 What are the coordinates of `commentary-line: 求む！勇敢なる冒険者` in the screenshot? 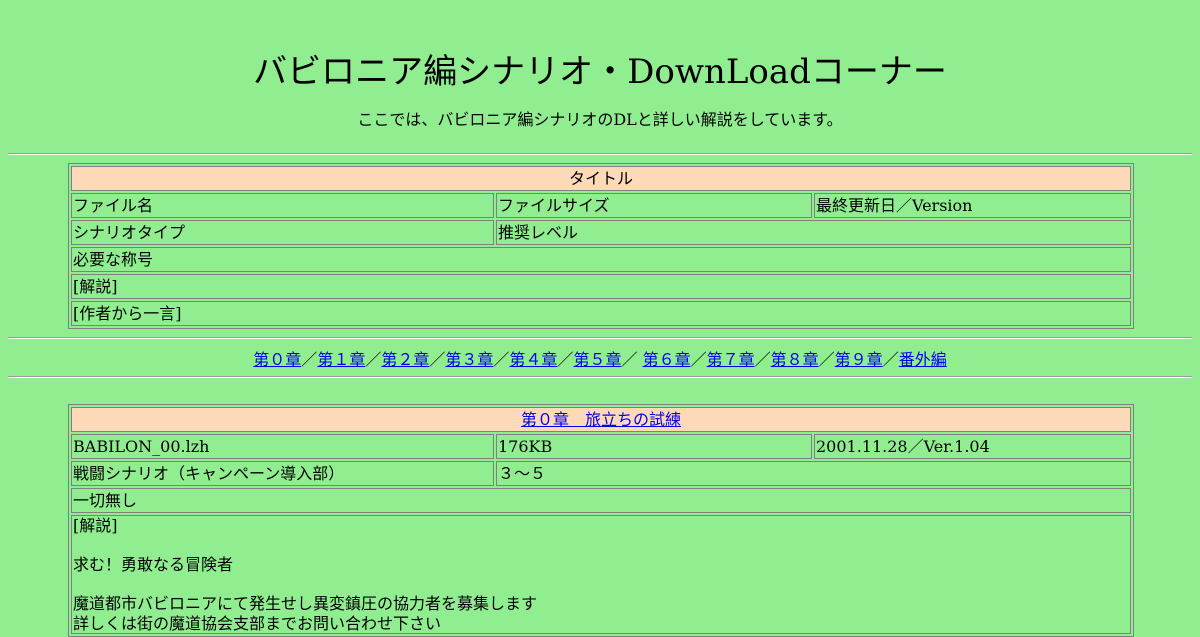 It's located at (153, 564).